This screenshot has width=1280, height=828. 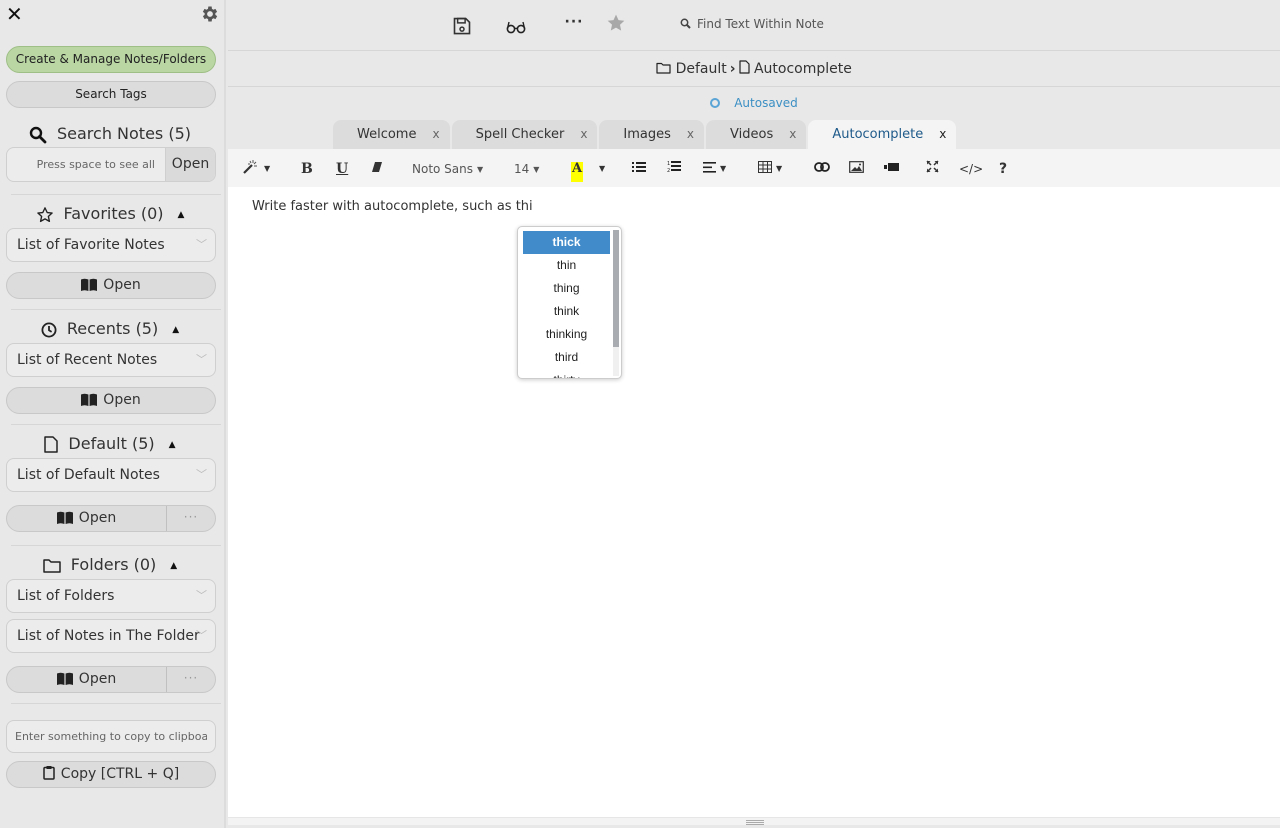 I want to click on tab-videos: Videos x, so click(x=756, y=134).